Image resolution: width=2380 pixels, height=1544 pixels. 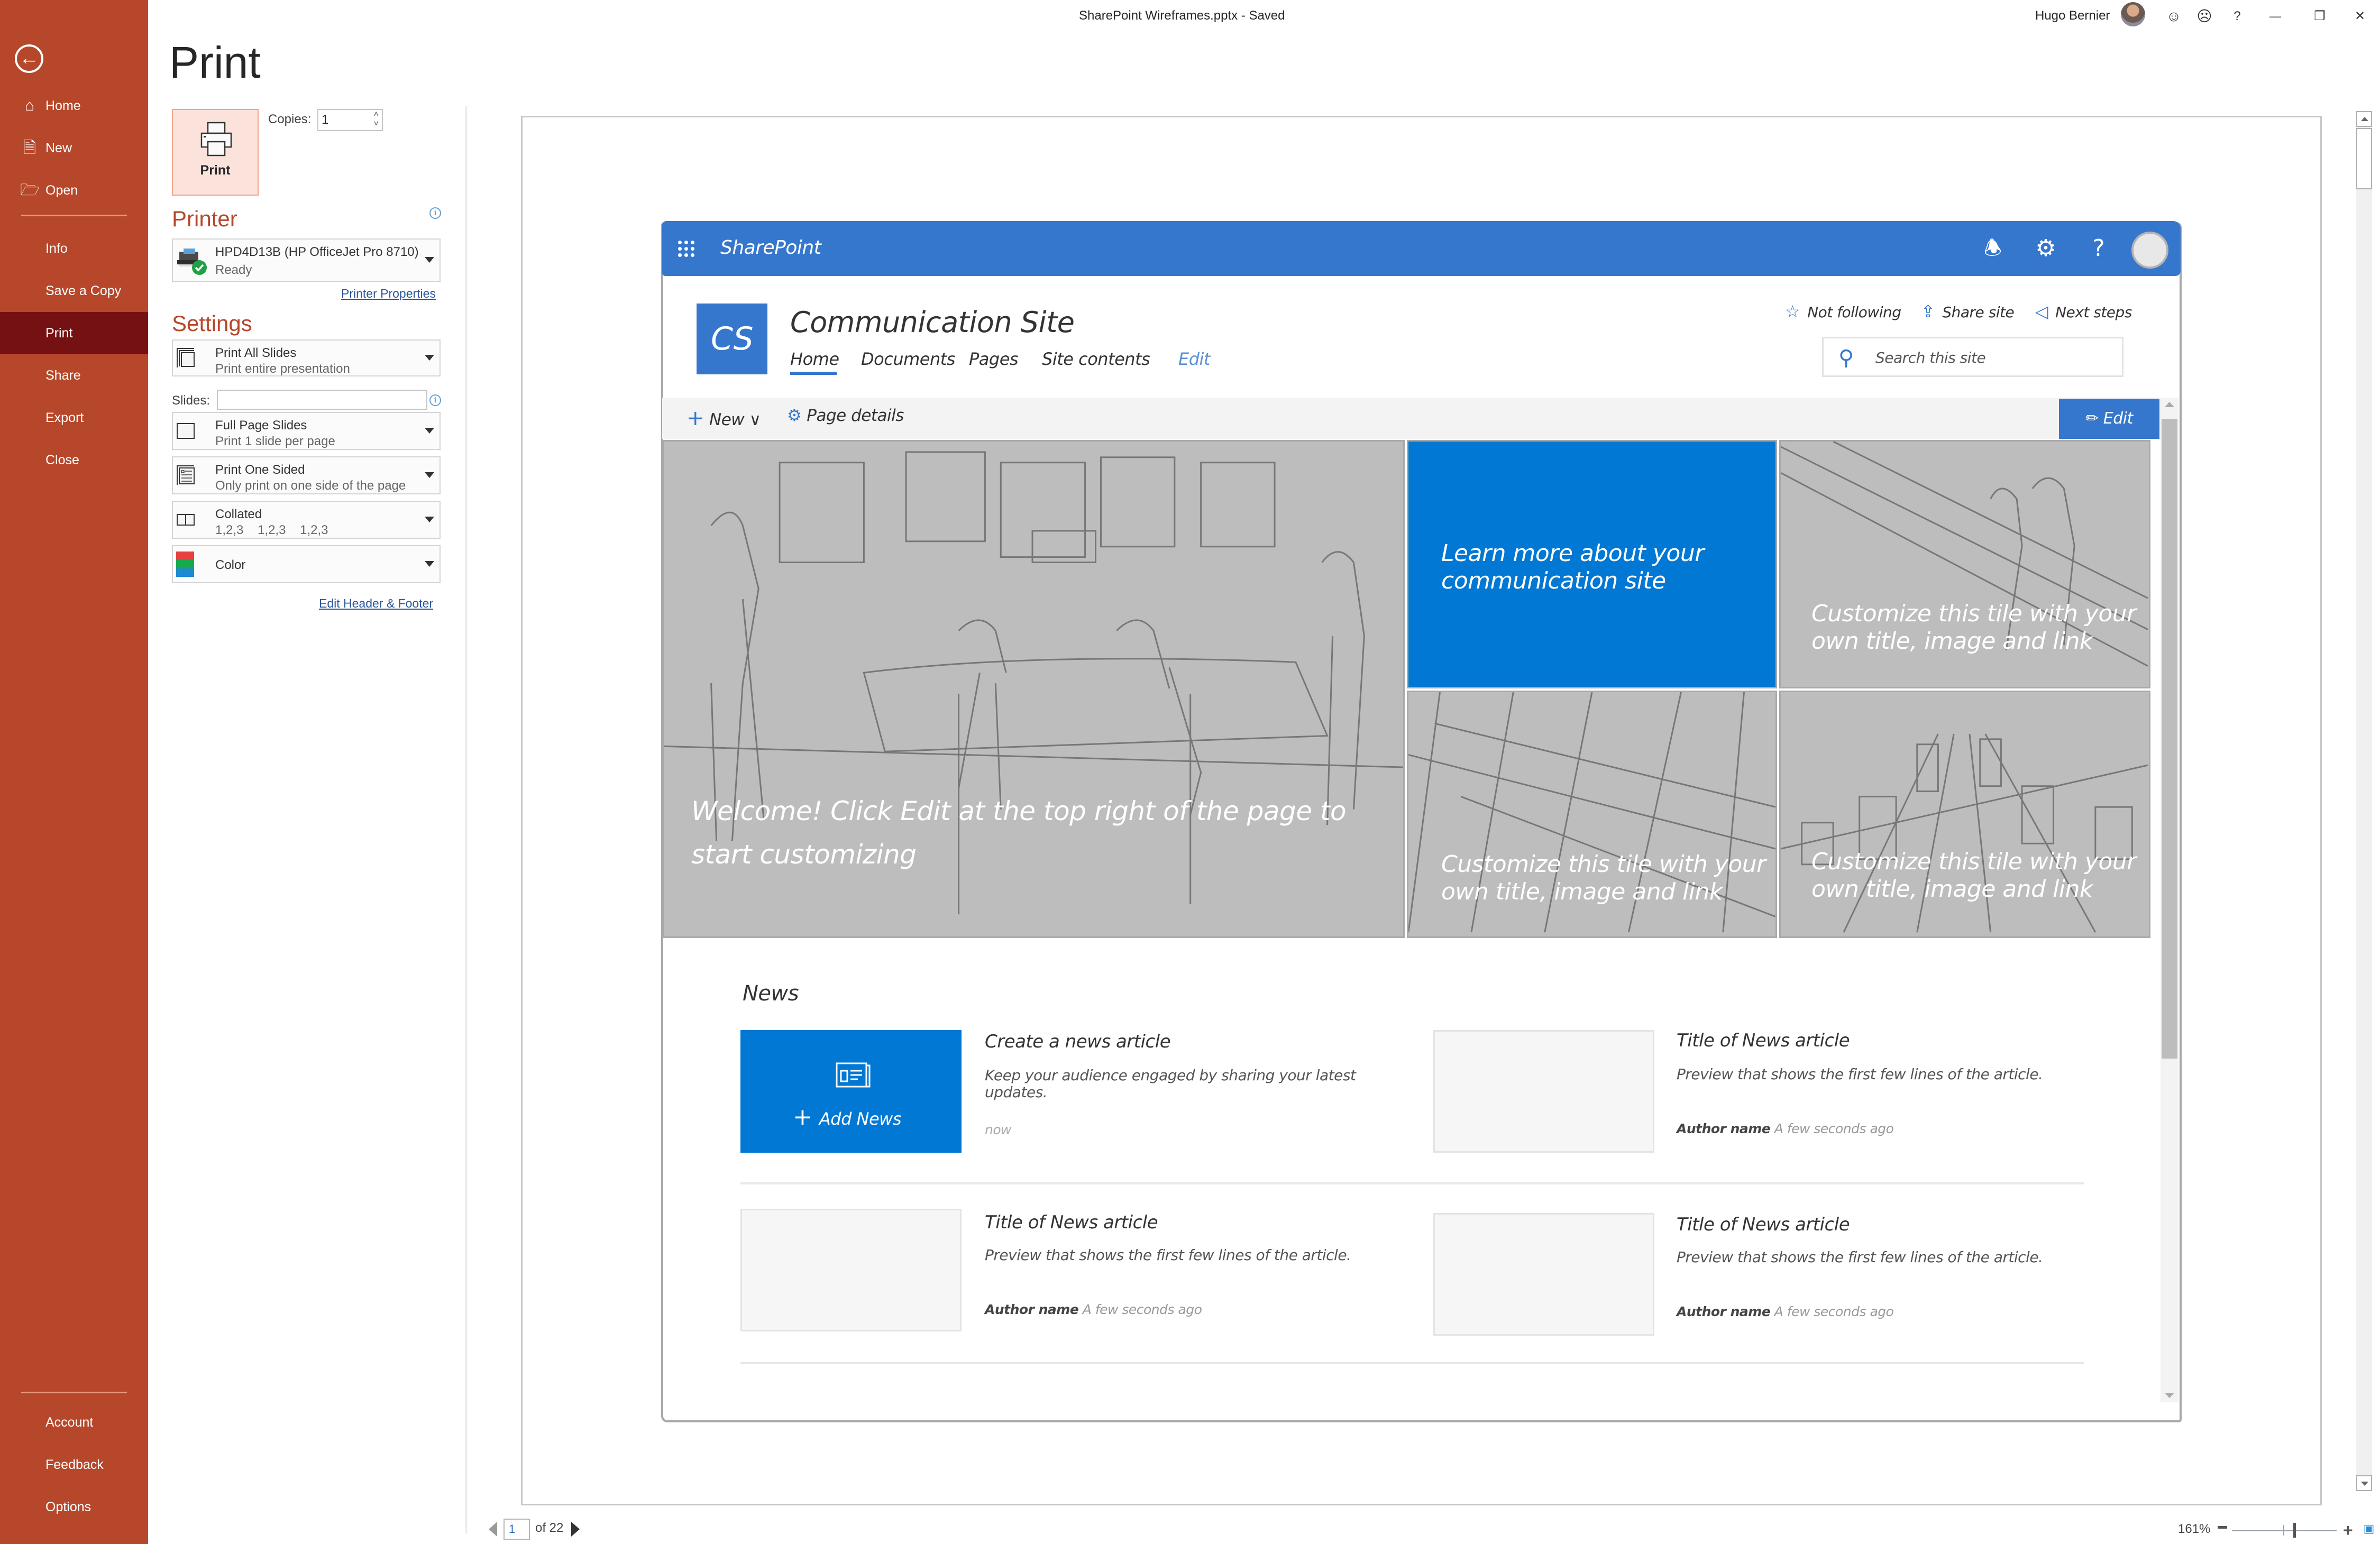 I want to click on site-nav-documents: Documents, so click(x=908, y=359).